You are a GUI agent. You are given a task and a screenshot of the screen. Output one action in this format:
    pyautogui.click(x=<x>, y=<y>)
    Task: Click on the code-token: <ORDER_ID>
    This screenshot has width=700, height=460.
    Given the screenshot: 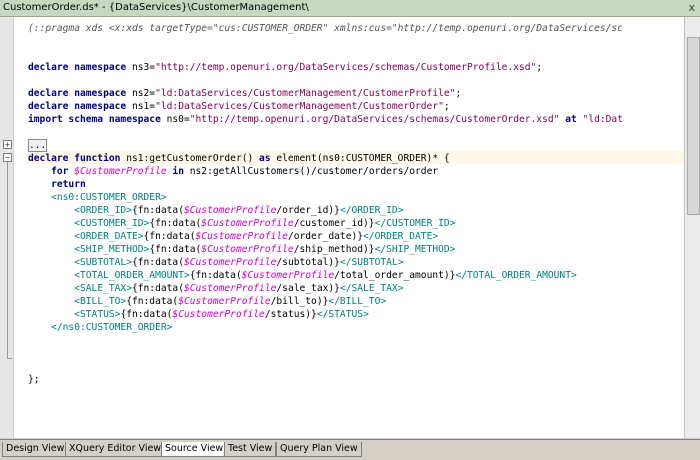 What is the action you would take?
    pyautogui.click(x=103, y=210)
    